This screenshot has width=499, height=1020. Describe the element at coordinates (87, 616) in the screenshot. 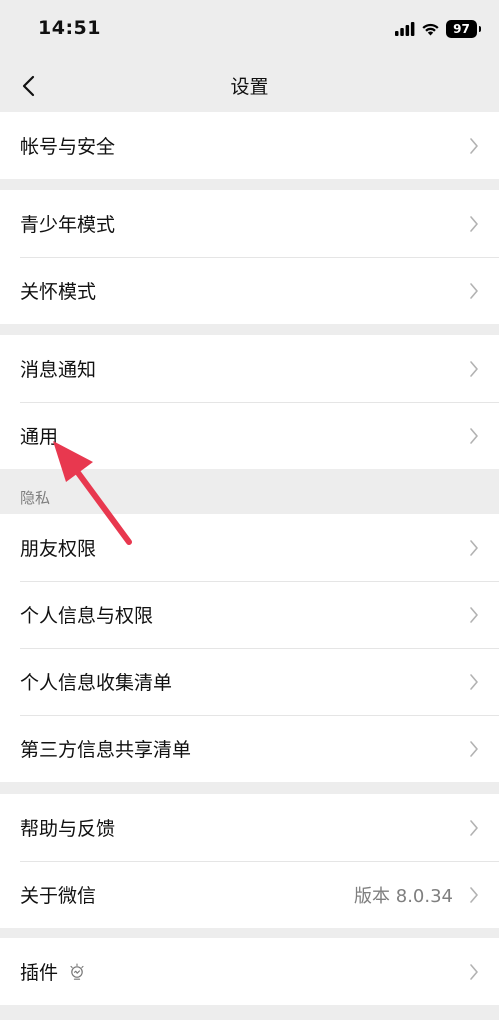

I see `settings-item-label: 个人信息与权限` at that location.